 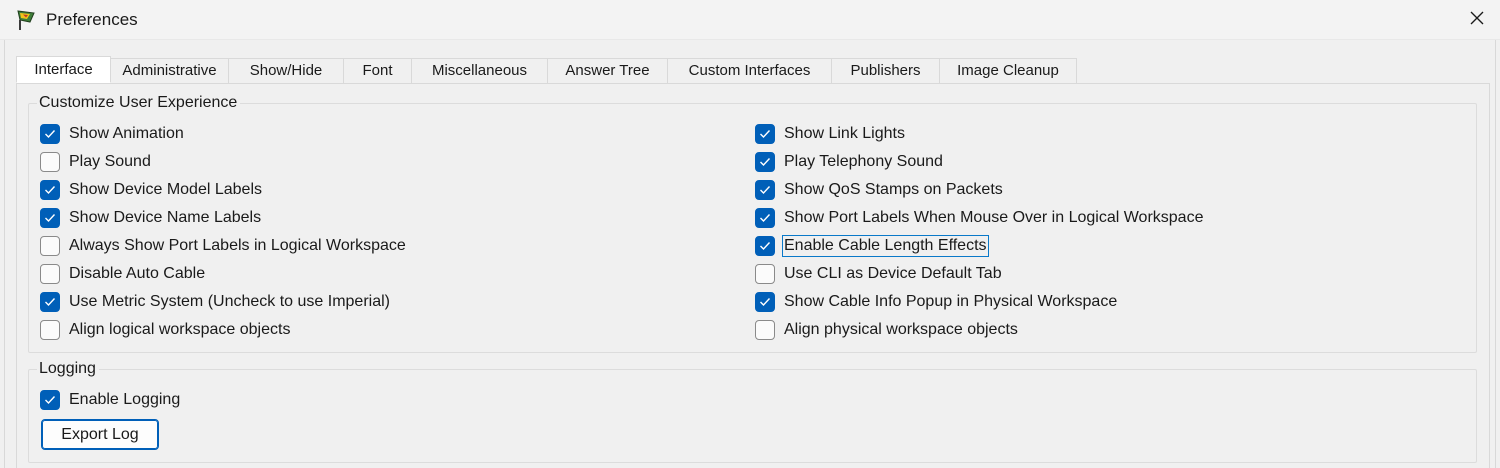 I want to click on show-device-name-labels-checkbox: Show Device Name Labels, so click(x=151, y=218).